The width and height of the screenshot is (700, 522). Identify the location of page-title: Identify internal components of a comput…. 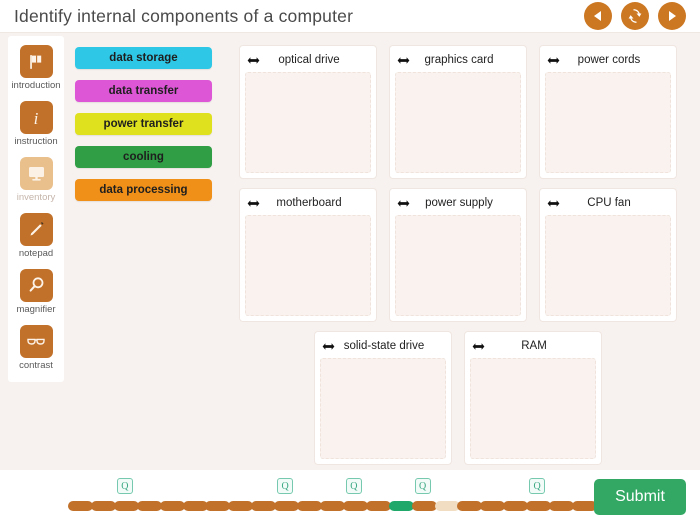
(184, 15).